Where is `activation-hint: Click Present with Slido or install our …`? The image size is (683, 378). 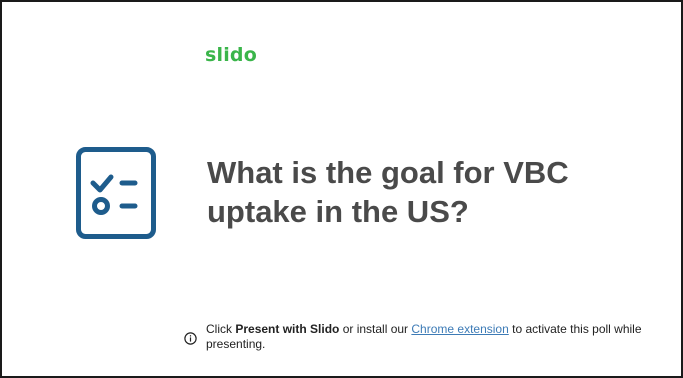 activation-hint: Click Present with Slido or install our … is located at coordinates (414, 339).